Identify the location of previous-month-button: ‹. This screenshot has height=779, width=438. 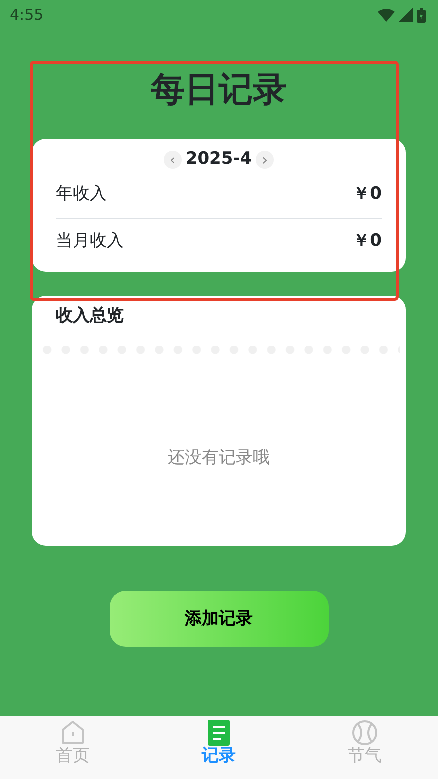
(173, 159).